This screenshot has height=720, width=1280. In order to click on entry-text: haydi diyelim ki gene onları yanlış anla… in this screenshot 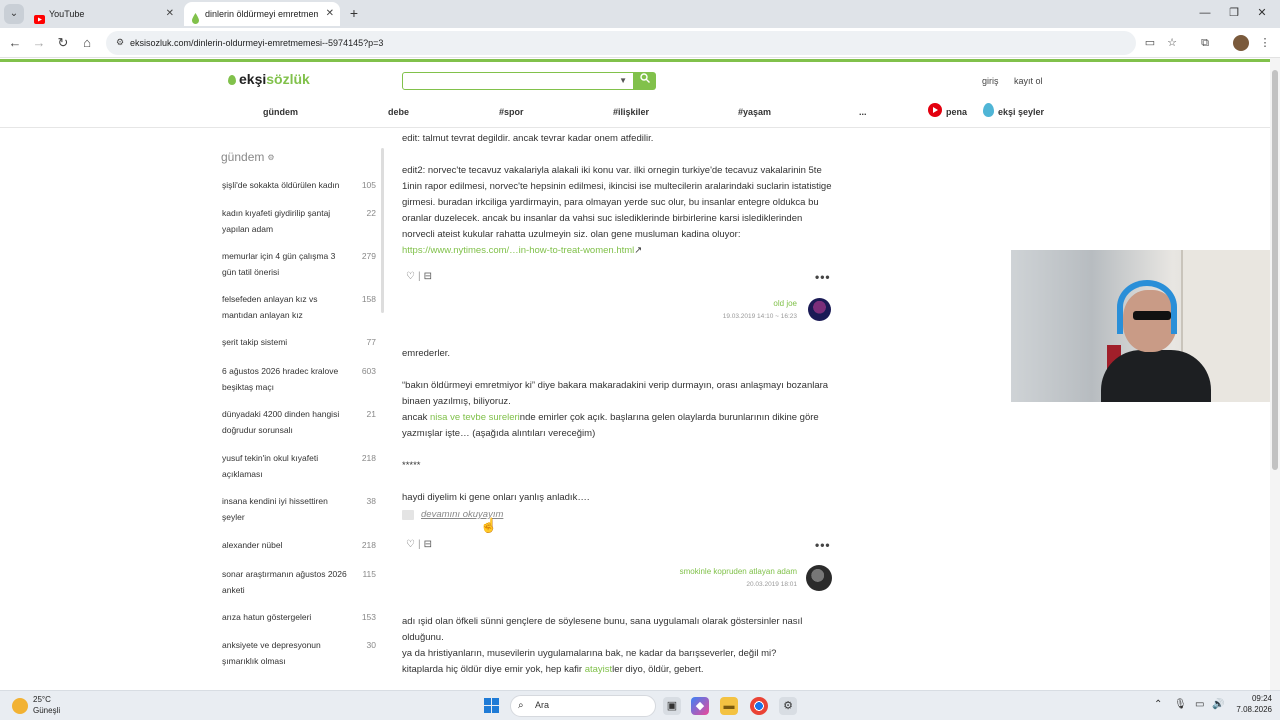, I will do `click(496, 497)`.